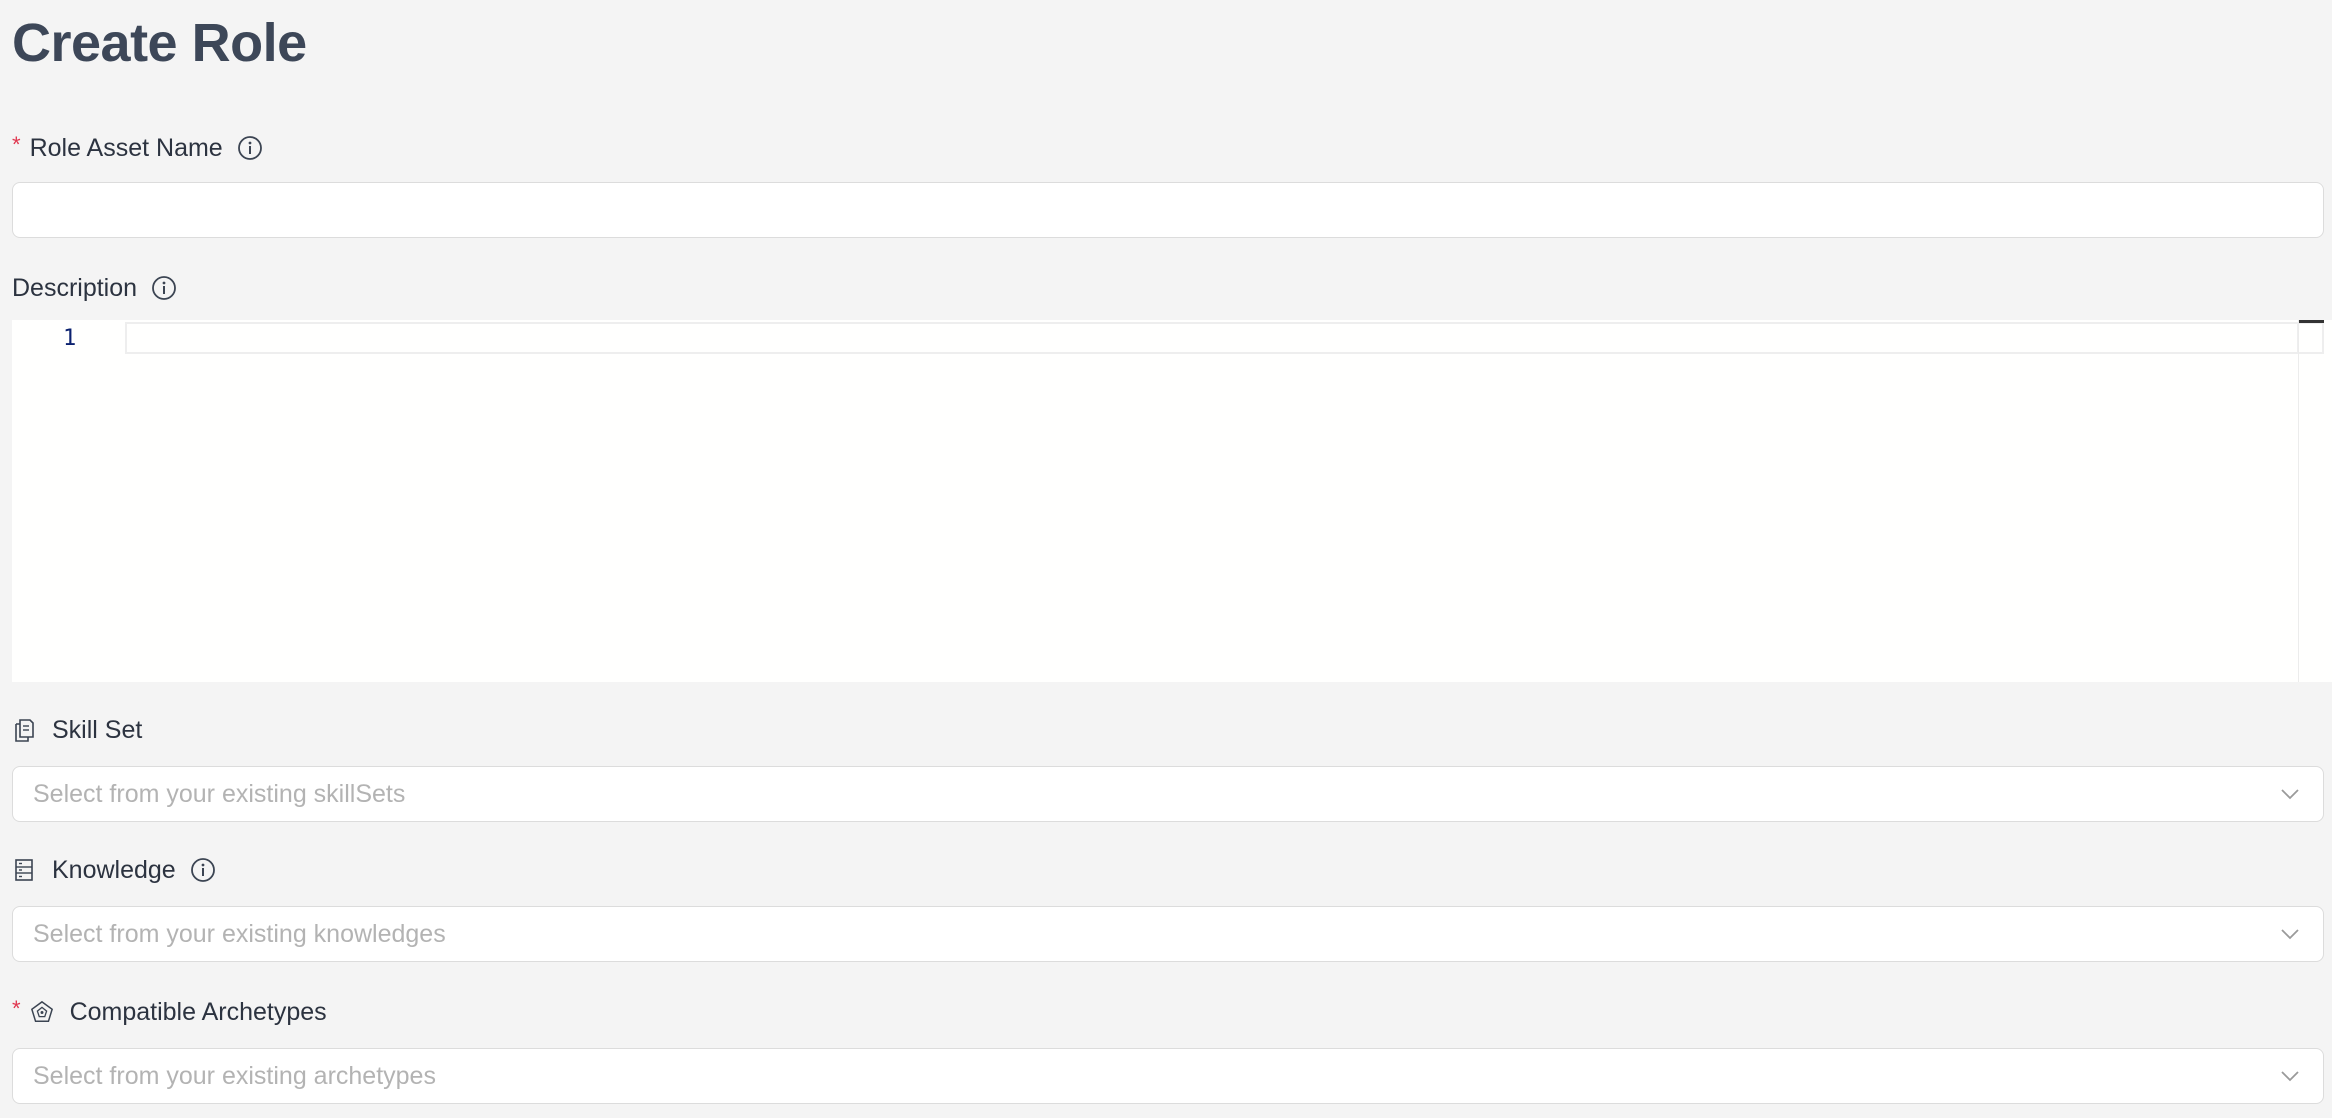  What do you see at coordinates (1168, 934) in the screenshot?
I see `knowledge-select: Select from your existing knowledges` at bounding box center [1168, 934].